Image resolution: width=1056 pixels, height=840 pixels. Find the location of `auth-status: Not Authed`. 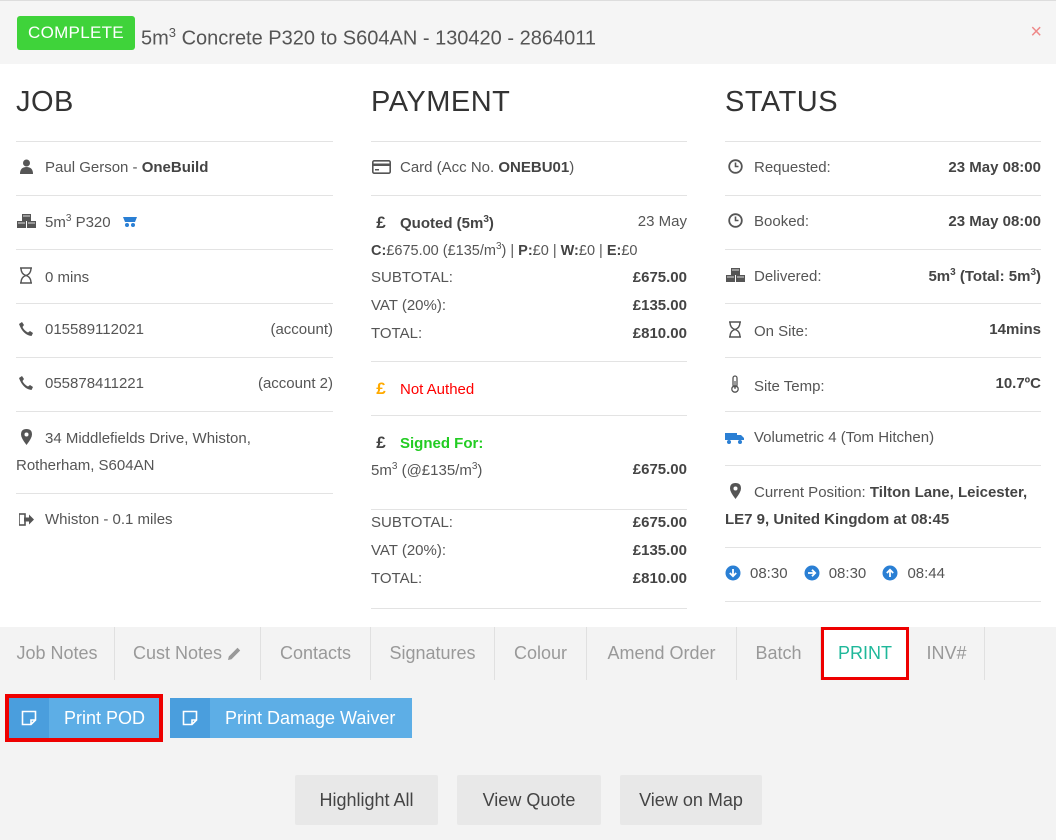

auth-status: Not Authed is located at coordinates (437, 389).